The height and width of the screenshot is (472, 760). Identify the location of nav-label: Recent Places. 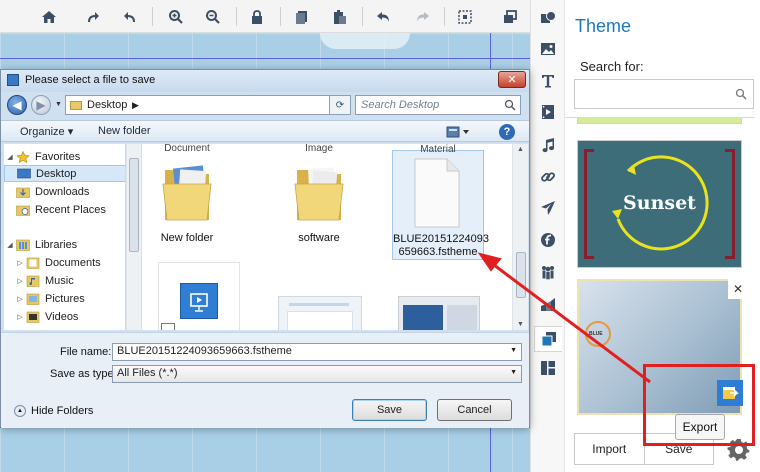
(70, 209).